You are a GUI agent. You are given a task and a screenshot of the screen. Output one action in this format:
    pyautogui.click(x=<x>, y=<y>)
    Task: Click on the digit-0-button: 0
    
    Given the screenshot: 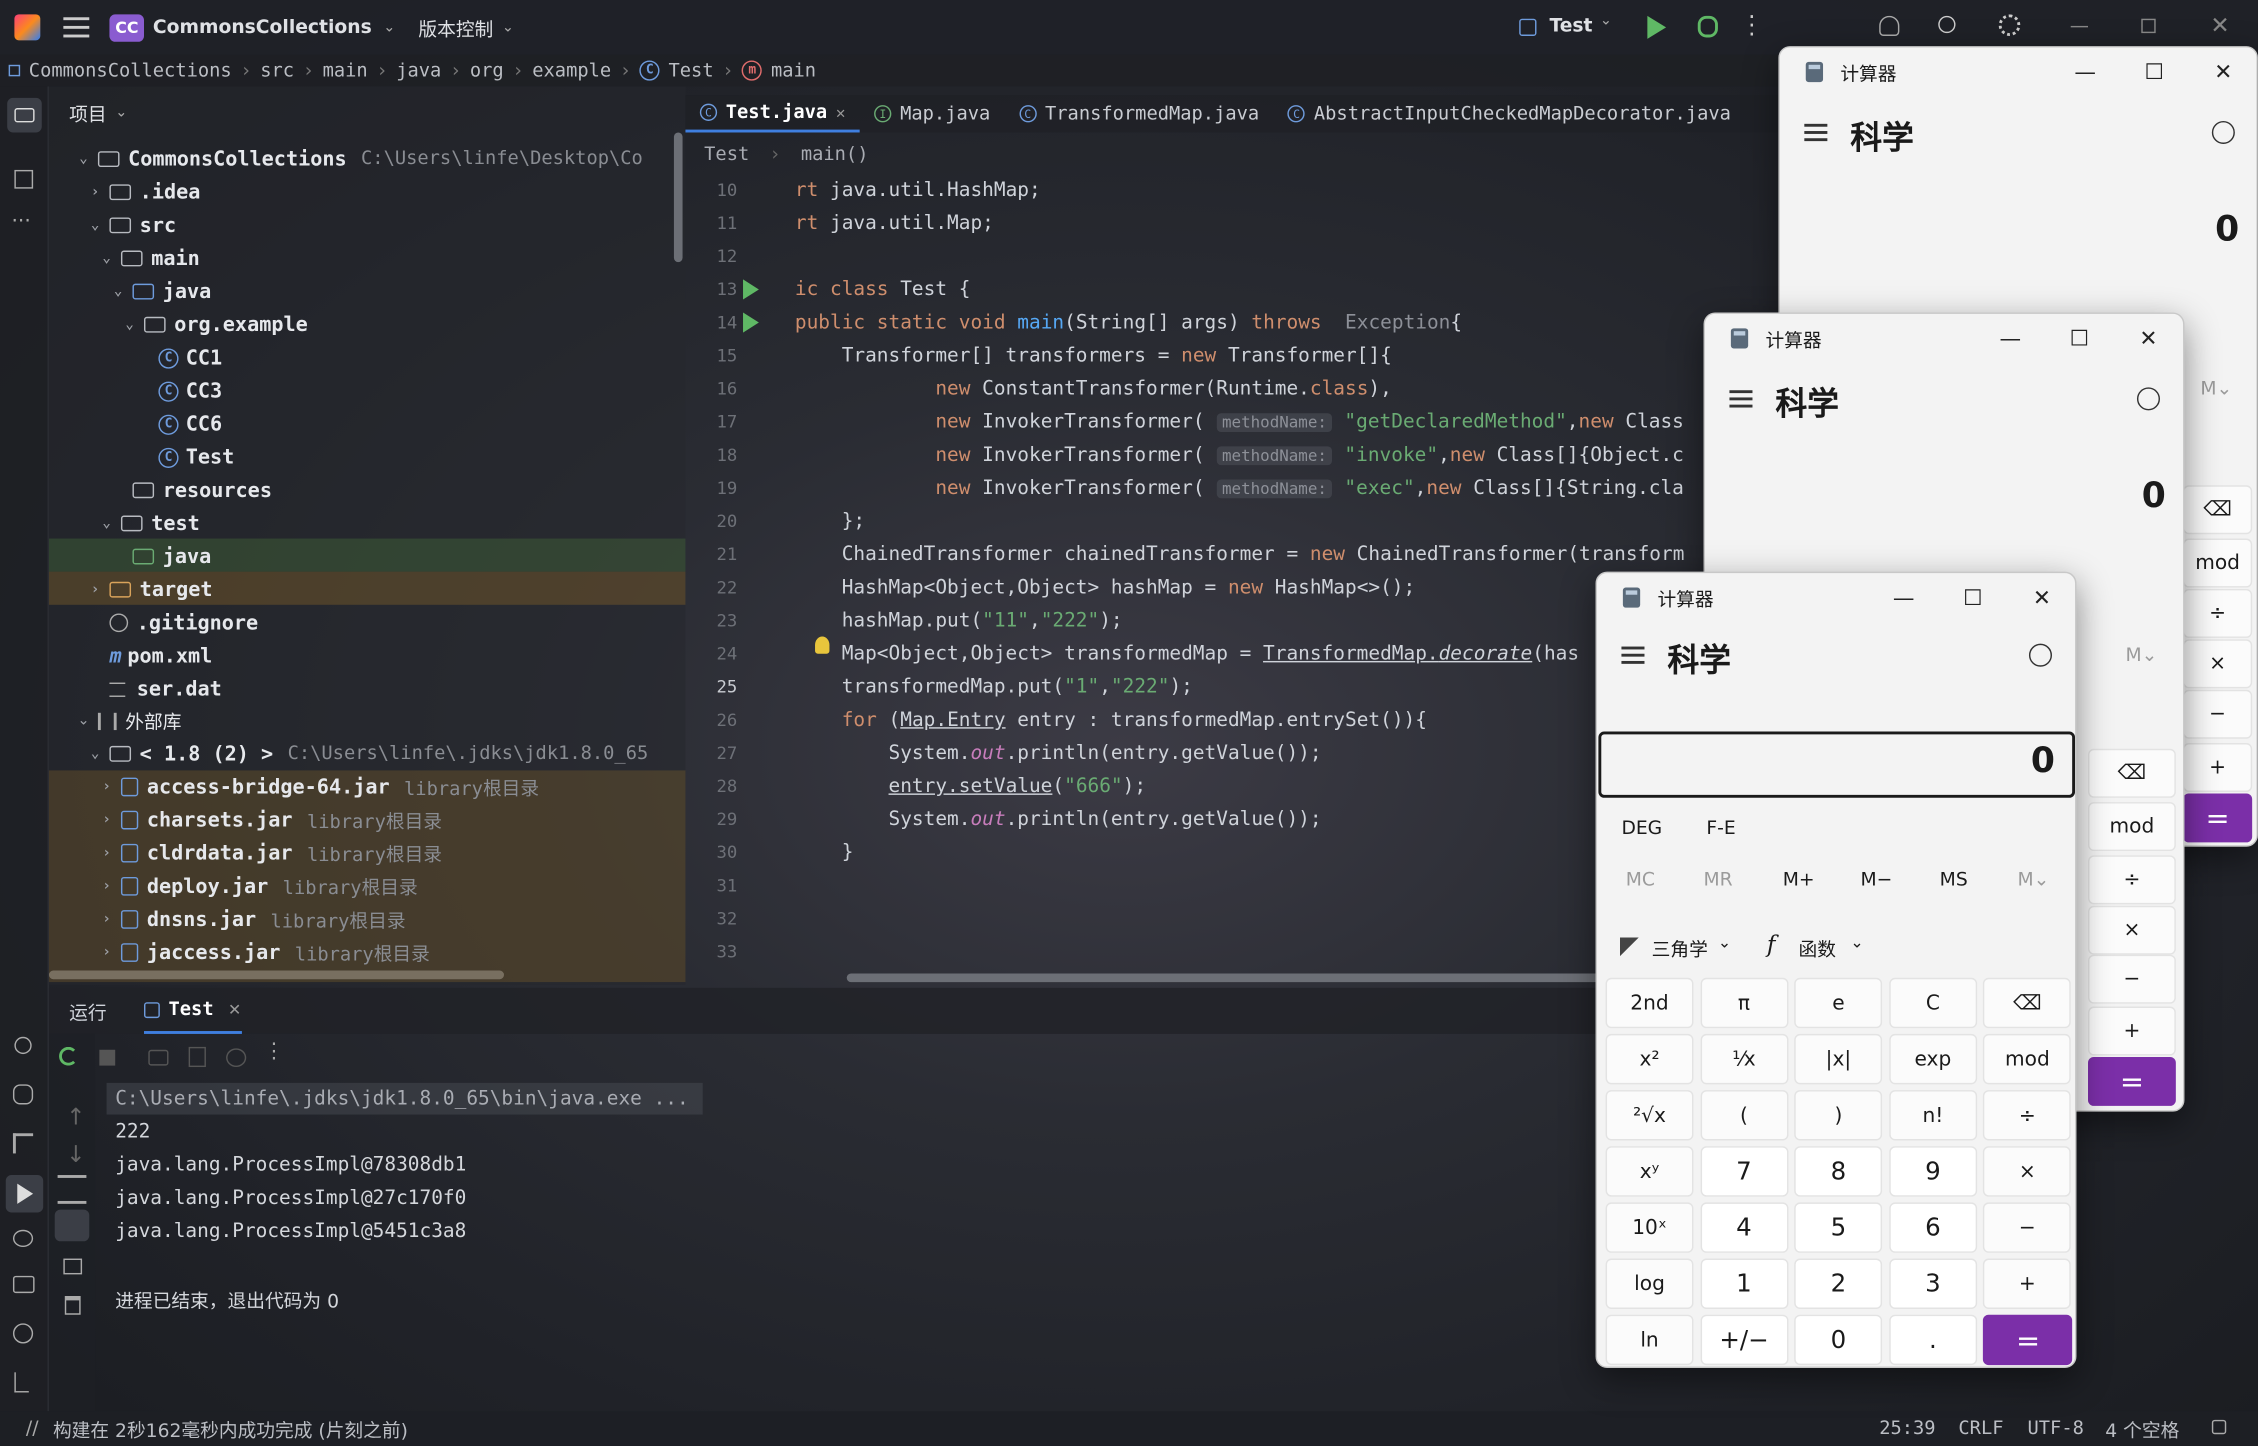 What is the action you would take?
    pyautogui.click(x=1838, y=1340)
    